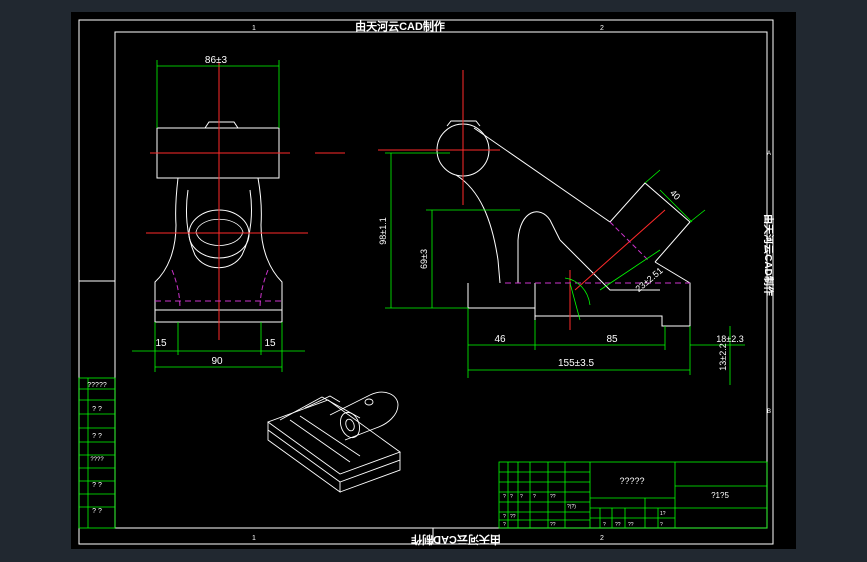  Describe the element at coordinates (723, 356) in the screenshot. I see `dim-right-height: 13±2.2` at that location.